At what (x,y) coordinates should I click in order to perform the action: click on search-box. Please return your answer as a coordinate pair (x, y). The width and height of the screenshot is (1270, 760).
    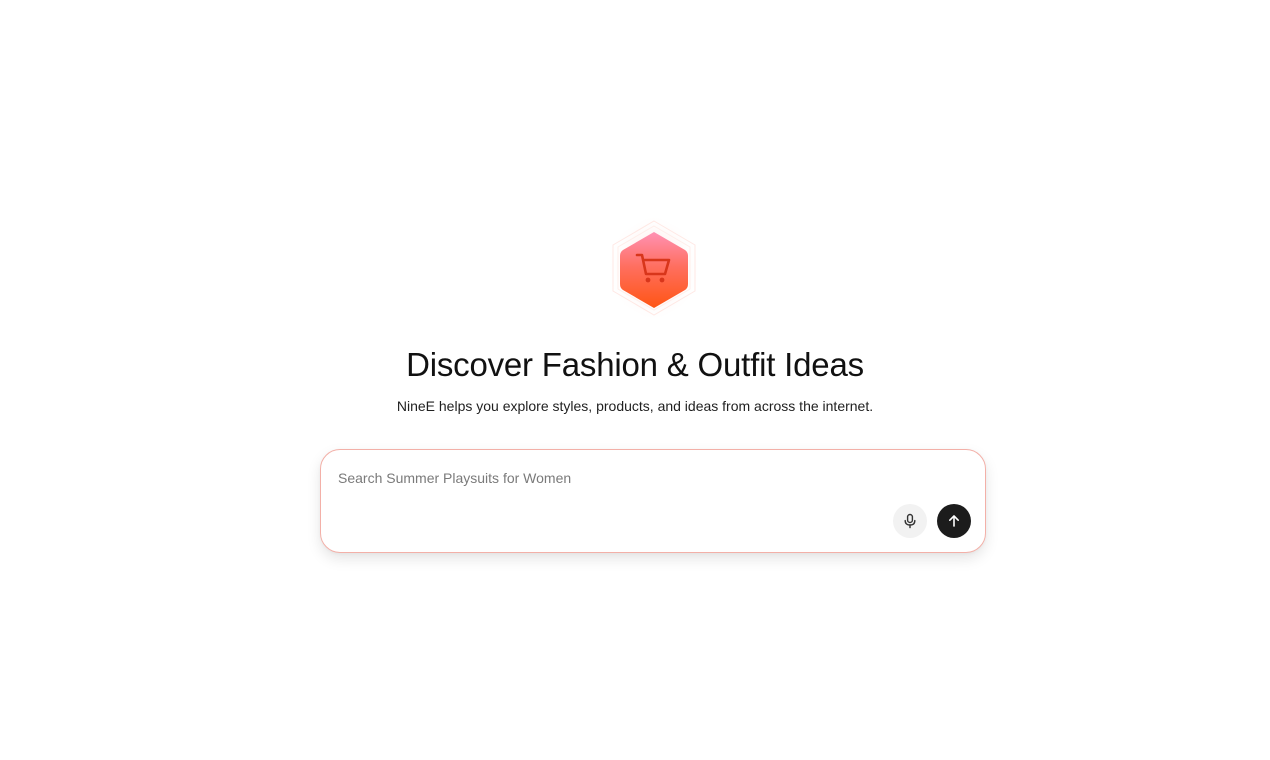
    Looking at the image, I should click on (653, 501).